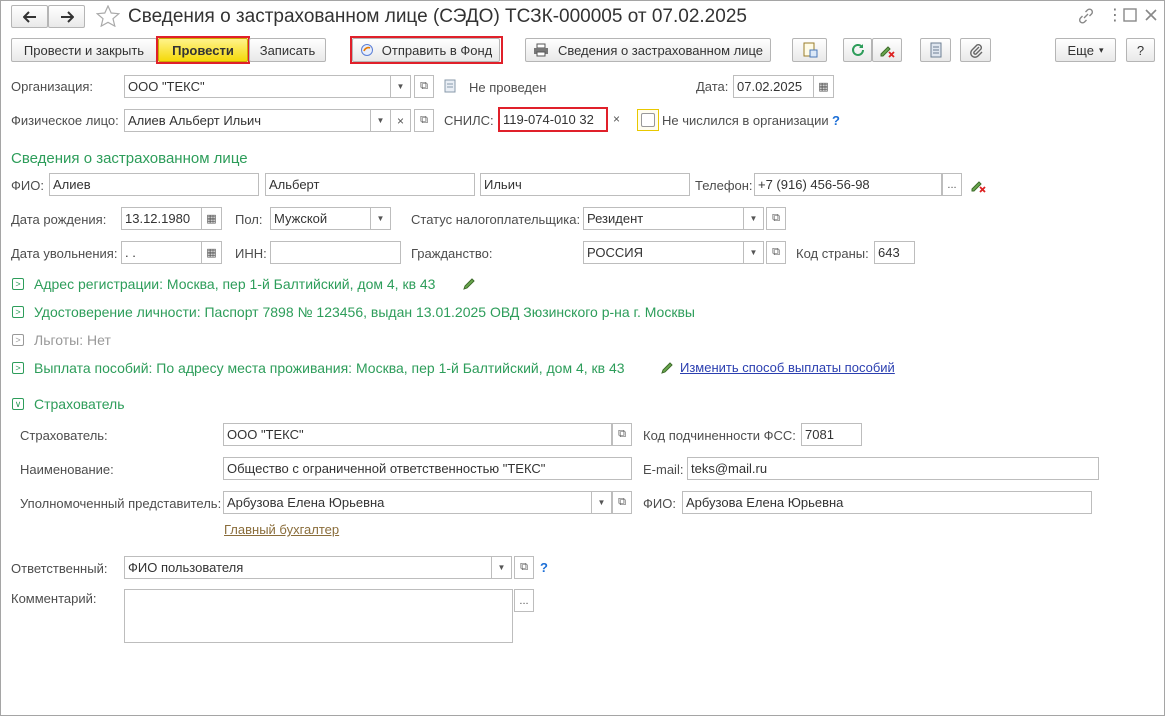 The width and height of the screenshot is (1165, 716). I want to click on representative-fio-label: ФИО:, so click(659, 503).